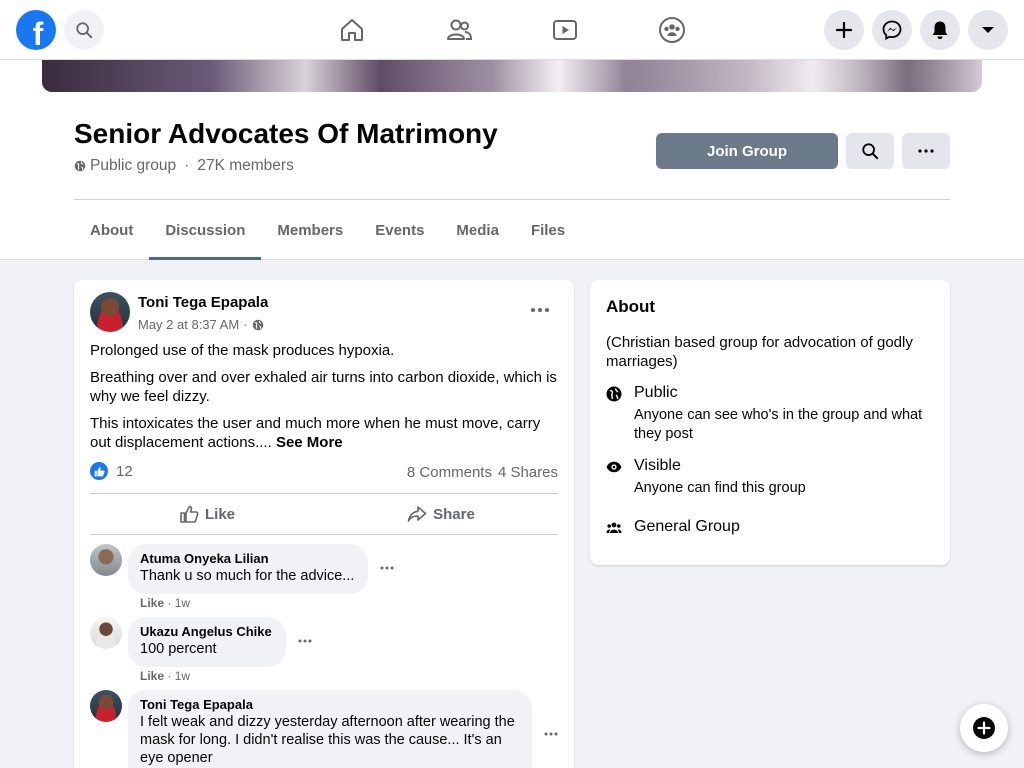  Describe the element at coordinates (205, 230) in the screenshot. I see `tab-discussion: Discussion` at that location.